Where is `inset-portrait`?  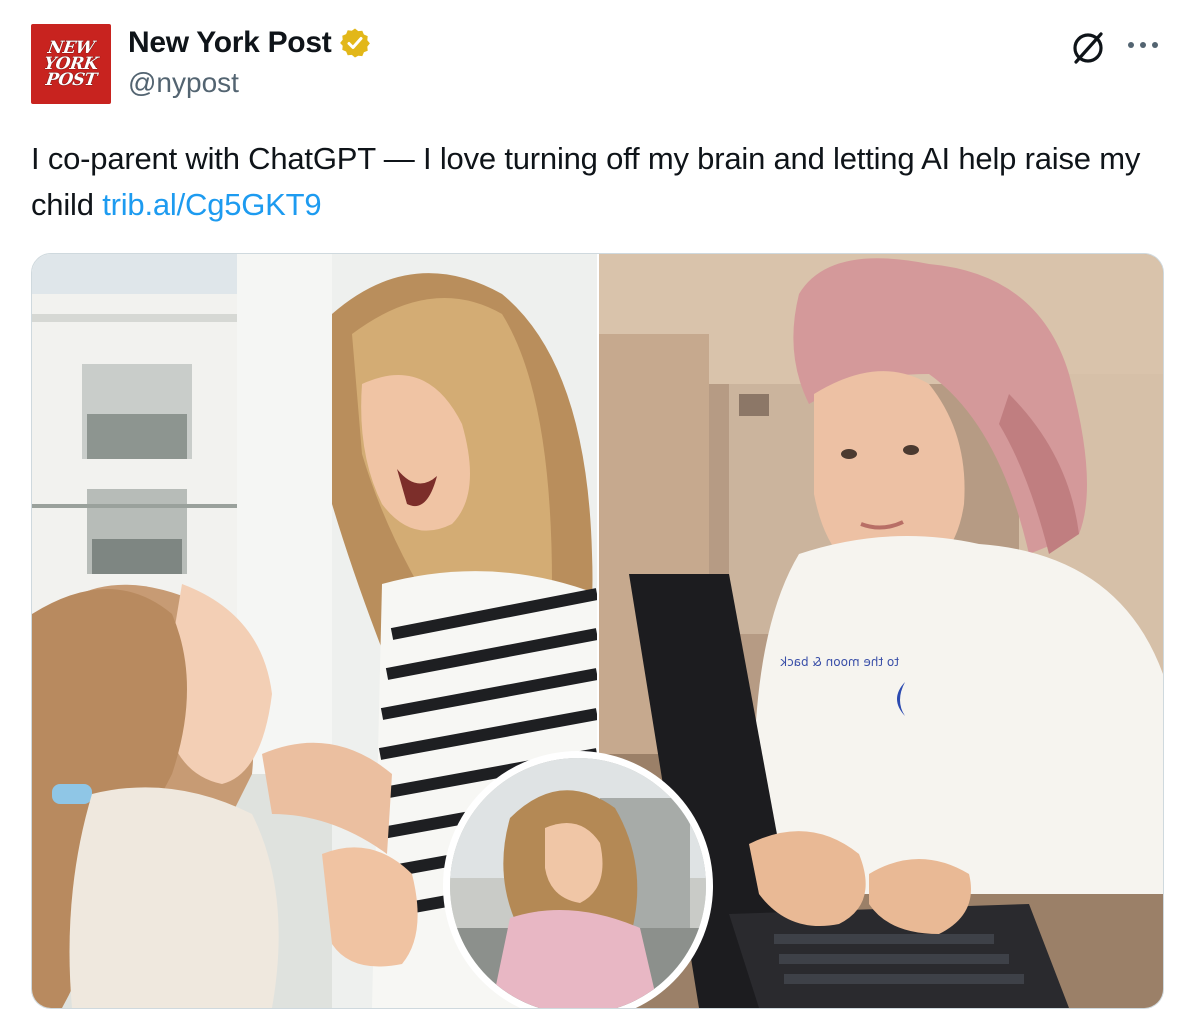
inset-portrait is located at coordinates (578, 879).